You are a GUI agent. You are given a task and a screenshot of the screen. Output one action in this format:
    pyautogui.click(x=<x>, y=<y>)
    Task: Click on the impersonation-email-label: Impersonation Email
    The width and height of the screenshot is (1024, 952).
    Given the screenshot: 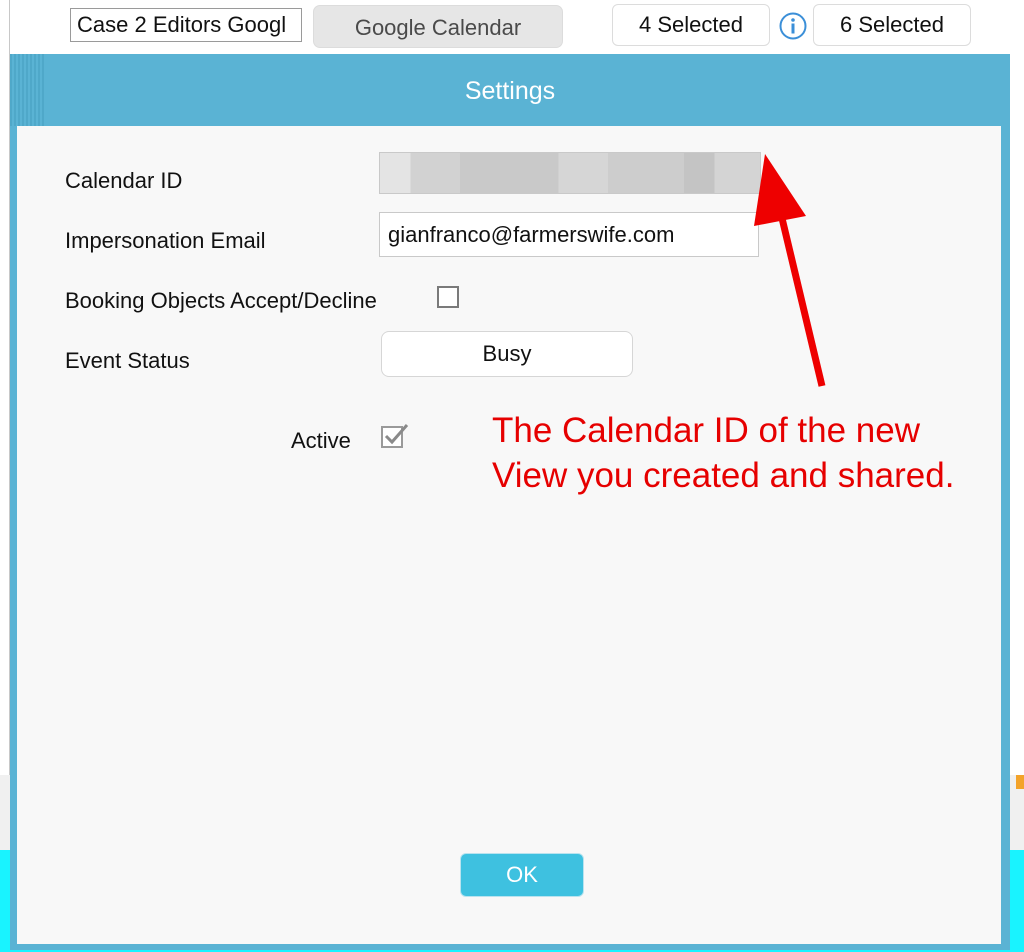 What is the action you would take?
    pyautogui.click(x=165, y=240)
    